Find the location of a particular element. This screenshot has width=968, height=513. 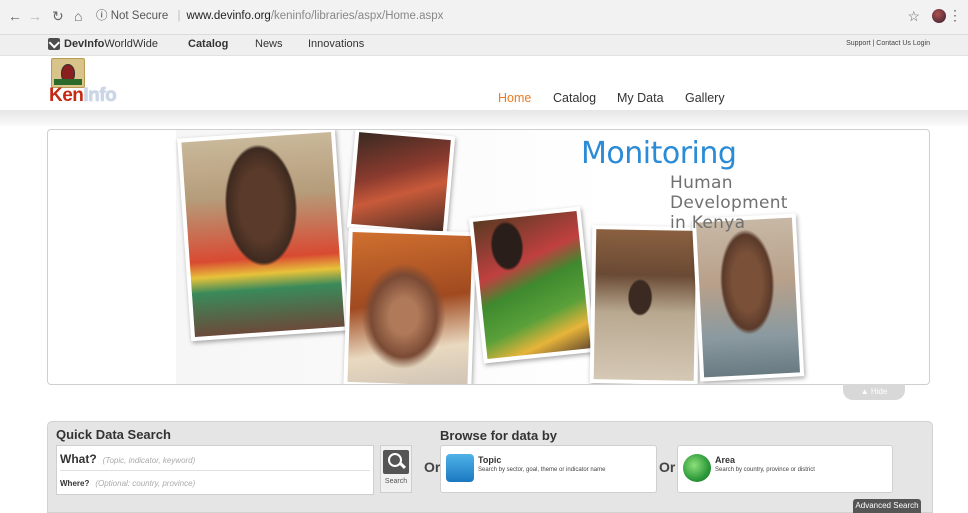

devinfo-logo-icon is located at coordinates (54, 44).